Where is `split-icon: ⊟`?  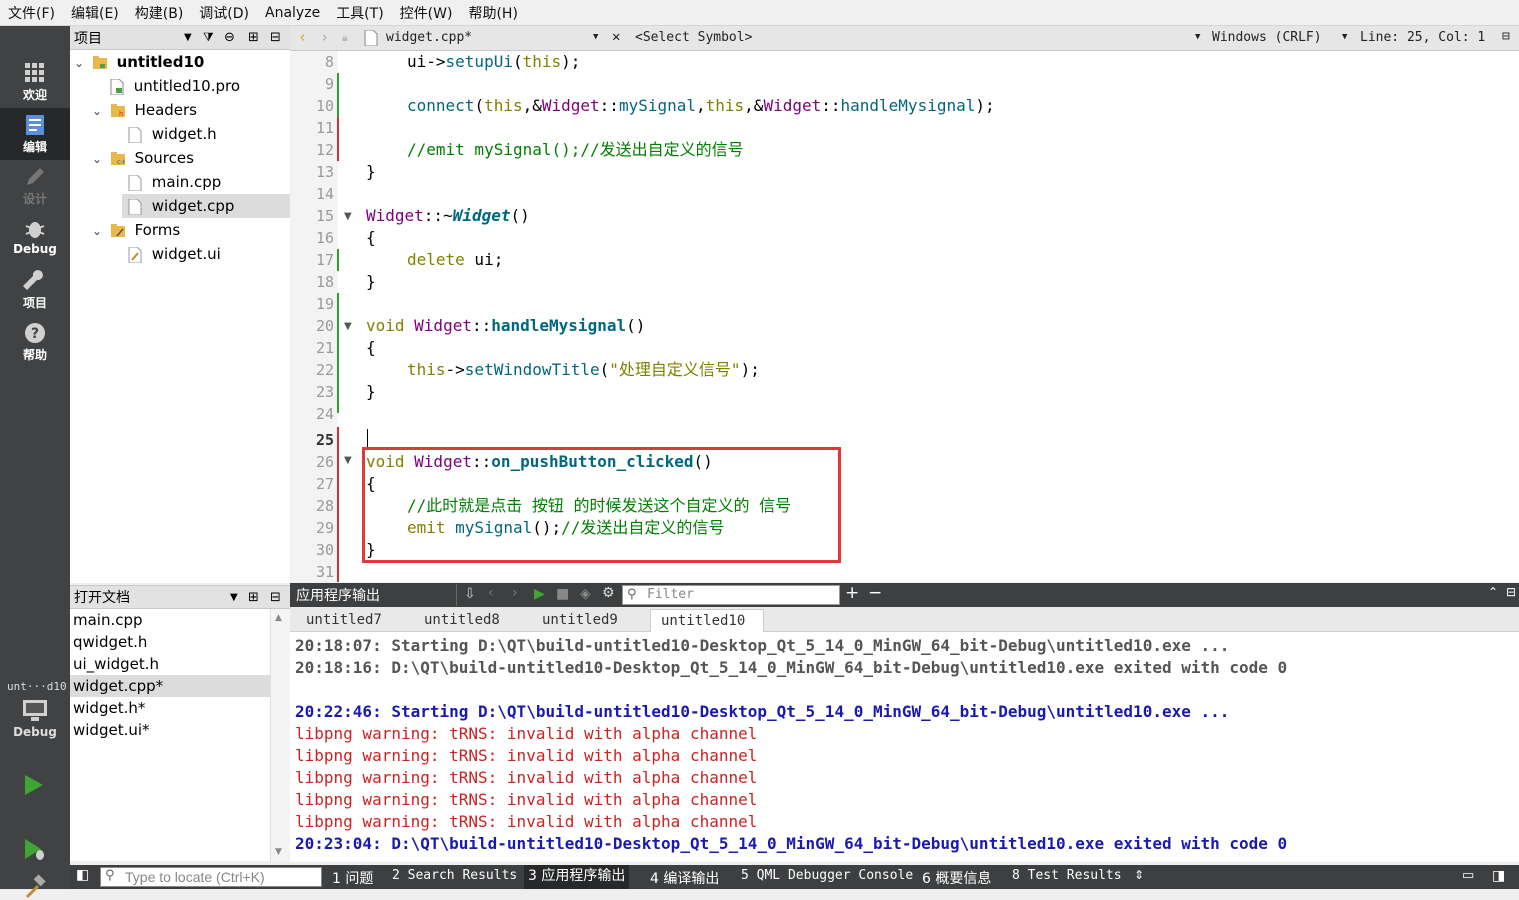 split-icon: ⊟ is located at coordinates (1506, 36).